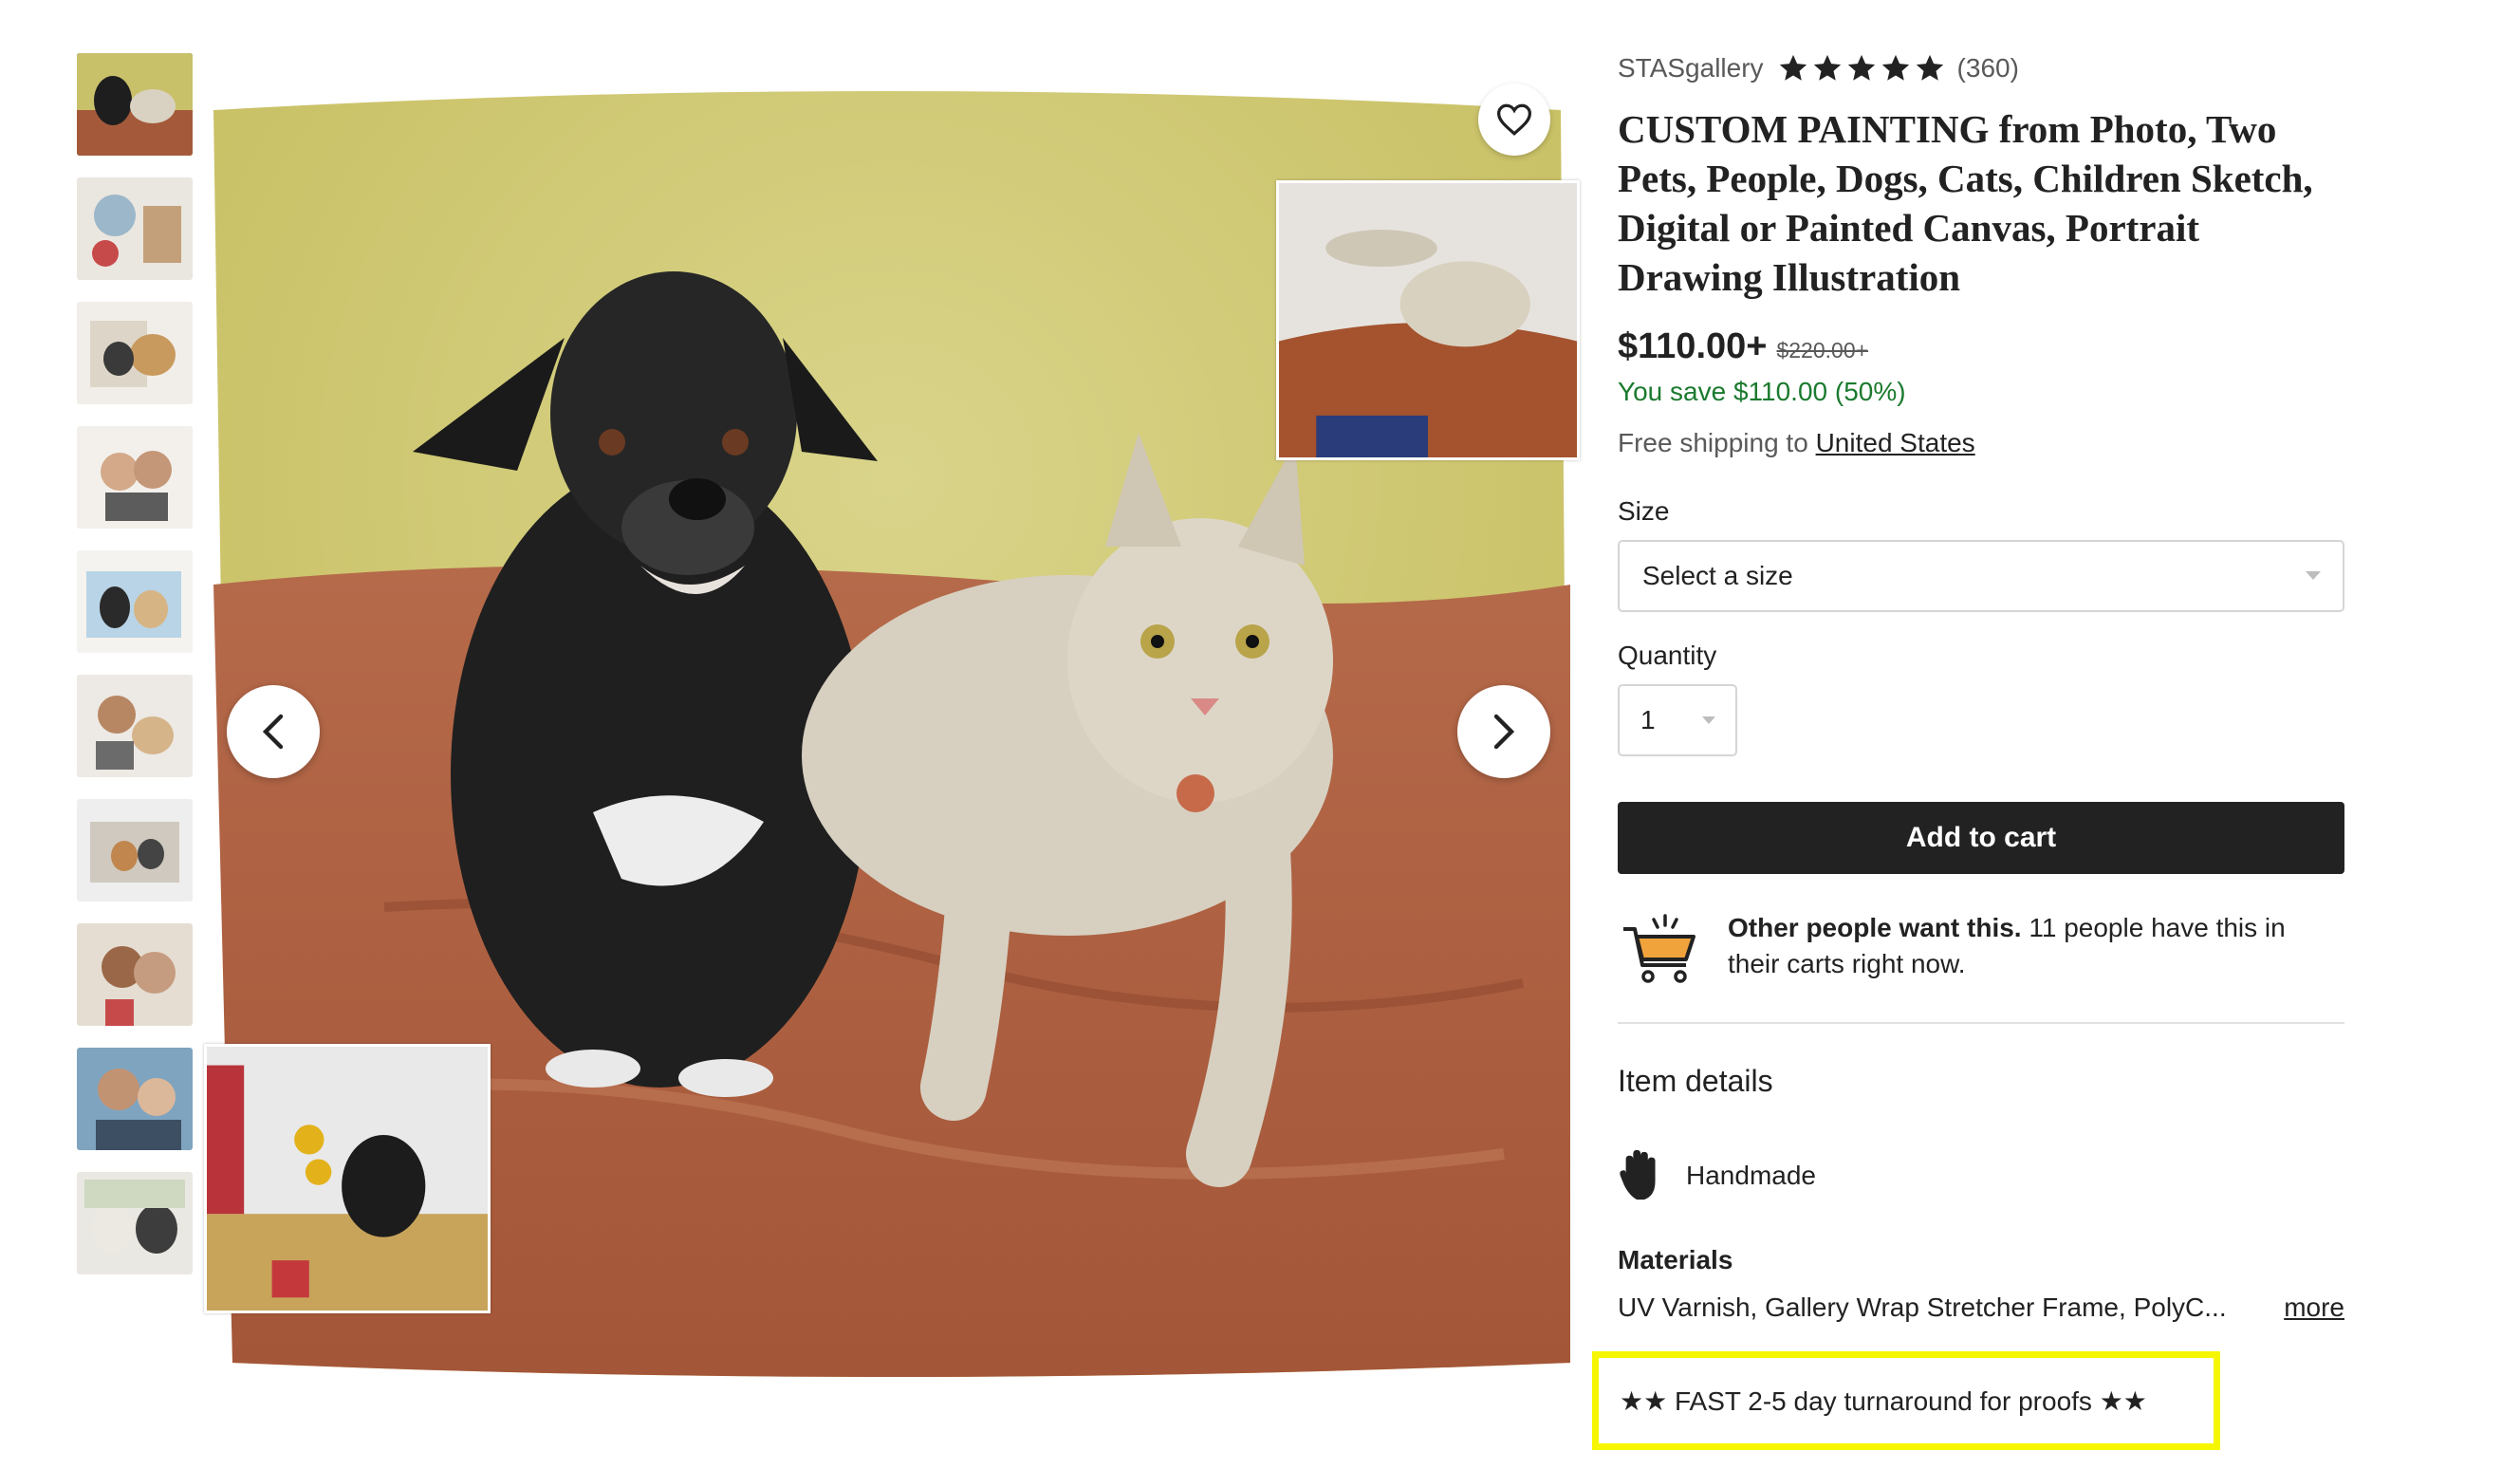 This screenshot has width=2520, height=1469. I want to click on price-row: $110.00+ $220.00+, so click(1981, 346).